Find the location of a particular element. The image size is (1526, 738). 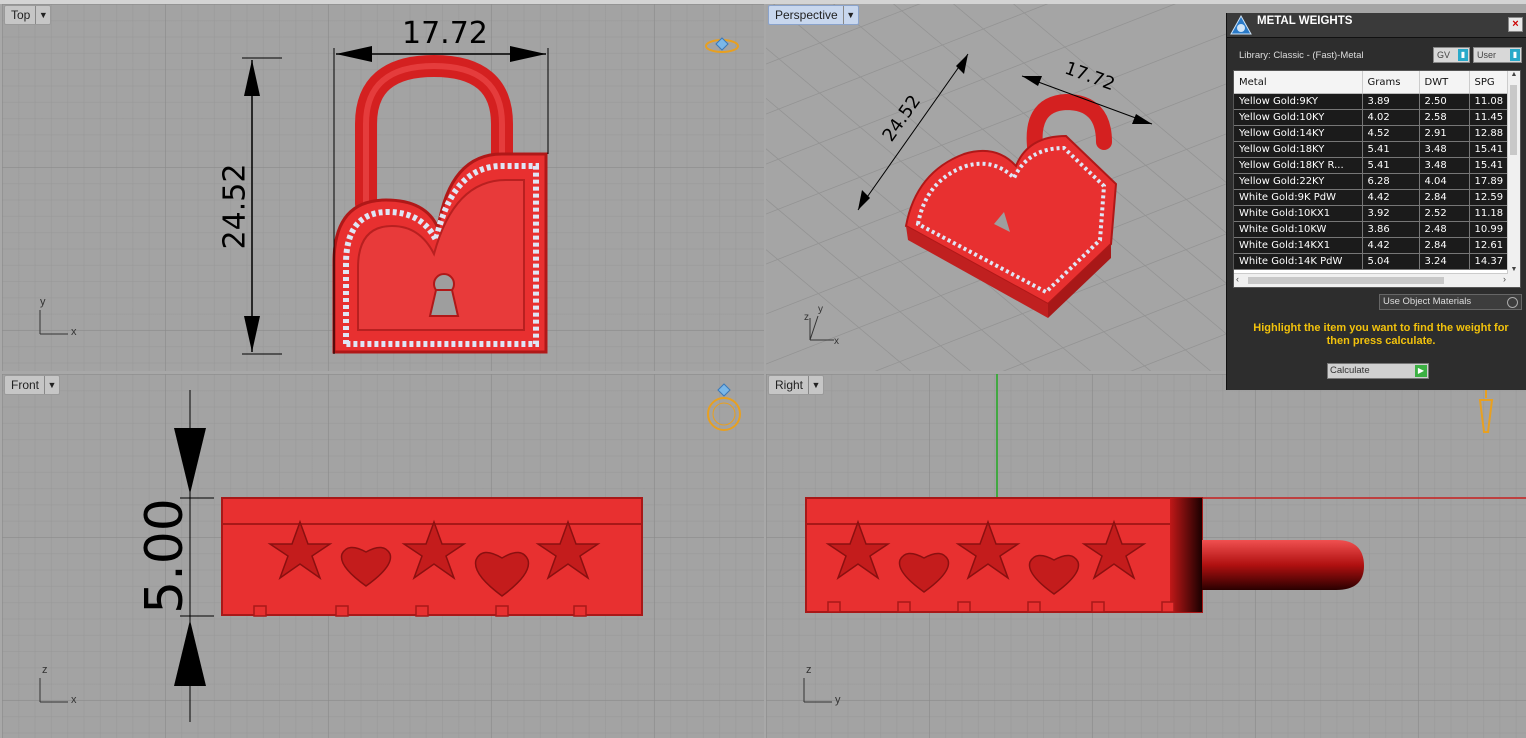

table-cell: White Gold:10KX1 is located at coordinates (1298, 213).